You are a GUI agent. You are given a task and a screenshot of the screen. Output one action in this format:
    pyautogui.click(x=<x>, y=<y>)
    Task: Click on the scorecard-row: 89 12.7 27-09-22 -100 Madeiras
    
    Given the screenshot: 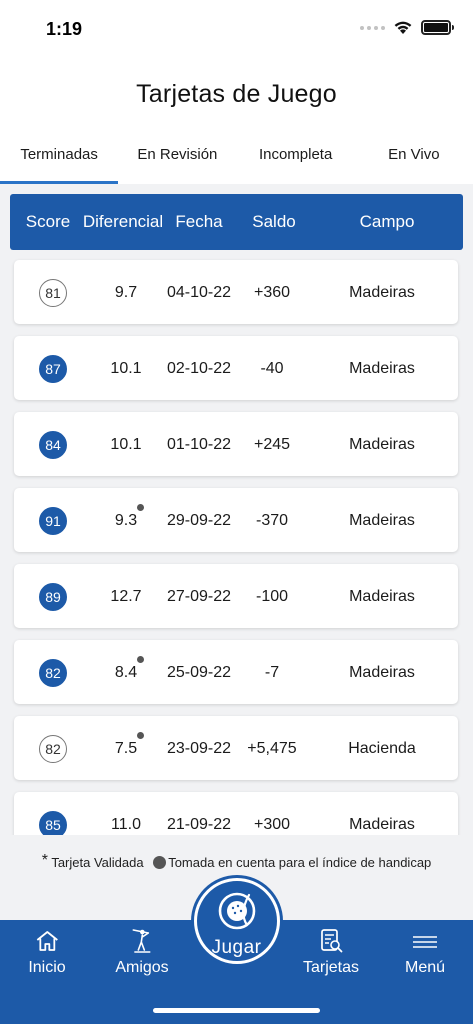 What is the action you would take?
    pyautogui.click(x=236, y=596)
    